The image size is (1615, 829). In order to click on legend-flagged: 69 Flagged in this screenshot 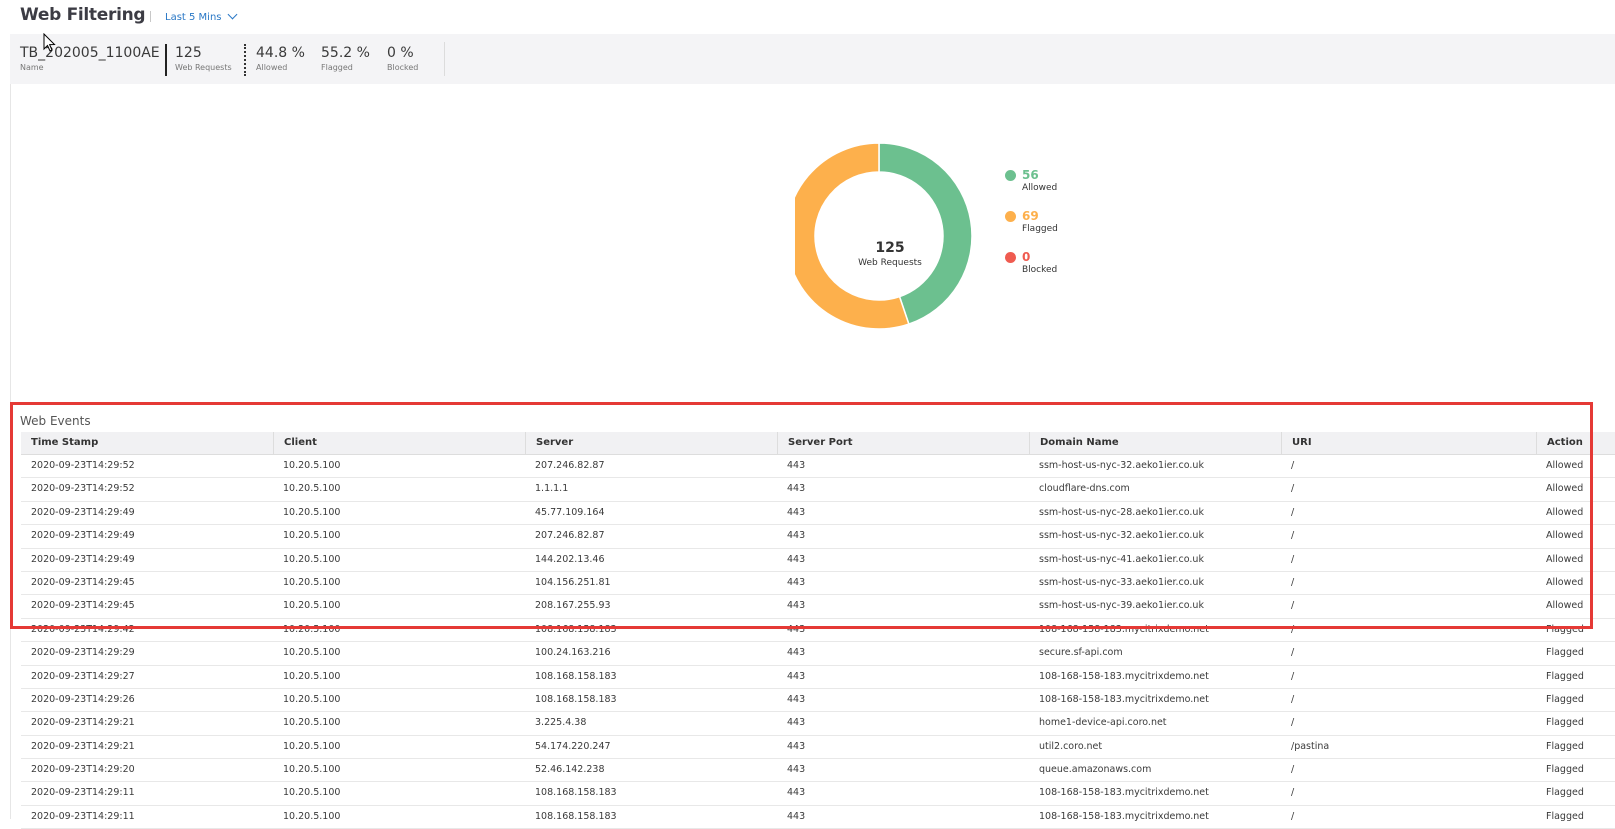, I will do `click(1050, 224)`.